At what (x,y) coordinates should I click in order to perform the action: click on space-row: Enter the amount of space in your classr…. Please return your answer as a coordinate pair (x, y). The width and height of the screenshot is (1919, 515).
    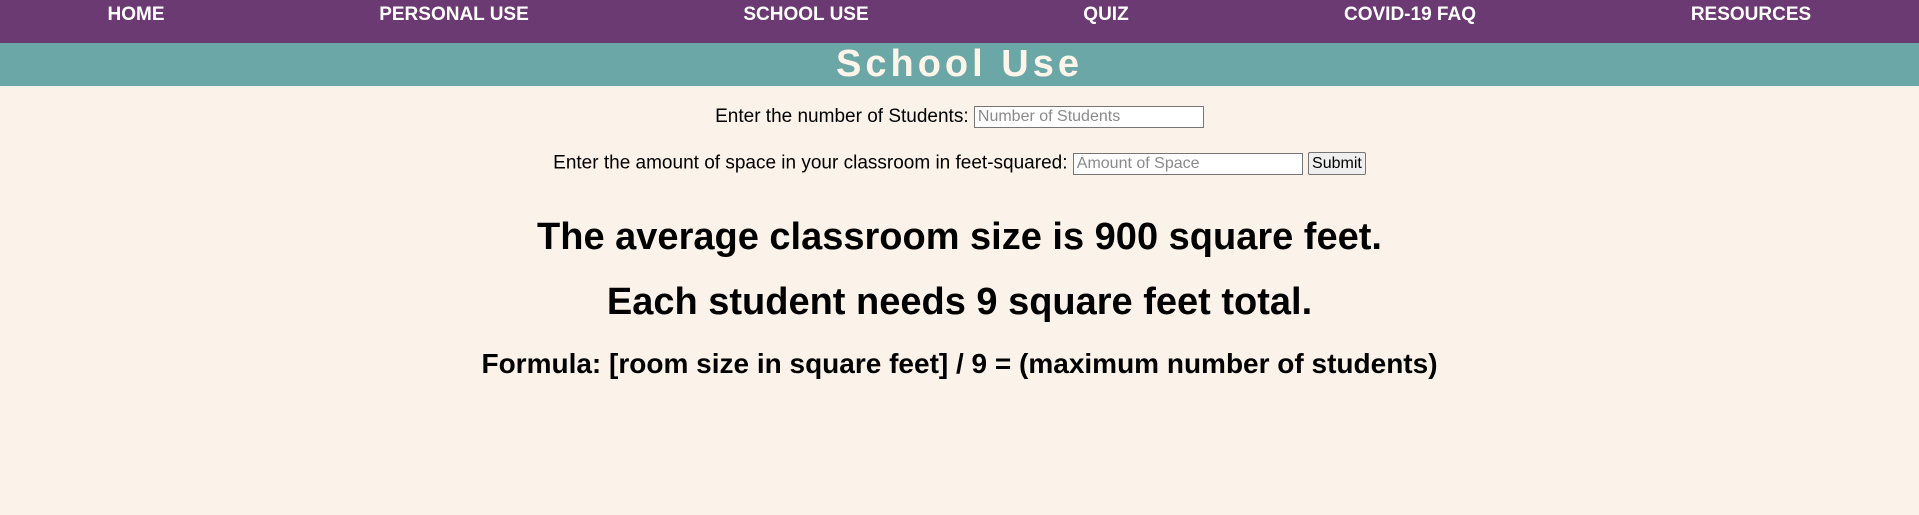
    Looking at the image, I should click on (959, 163).